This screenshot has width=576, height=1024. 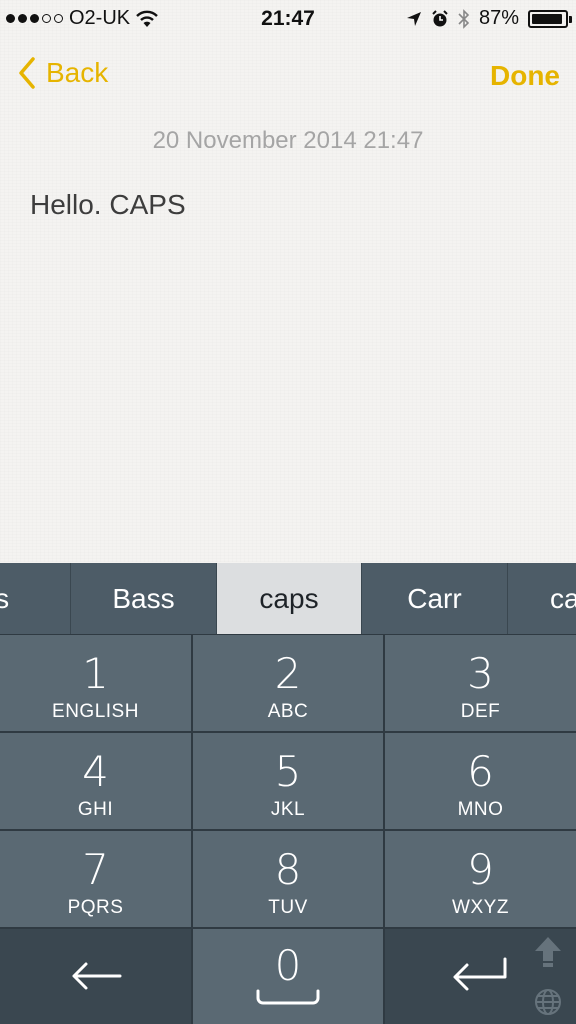 I want to click on key-letters: WXYZ, so click(x=480, y=907).